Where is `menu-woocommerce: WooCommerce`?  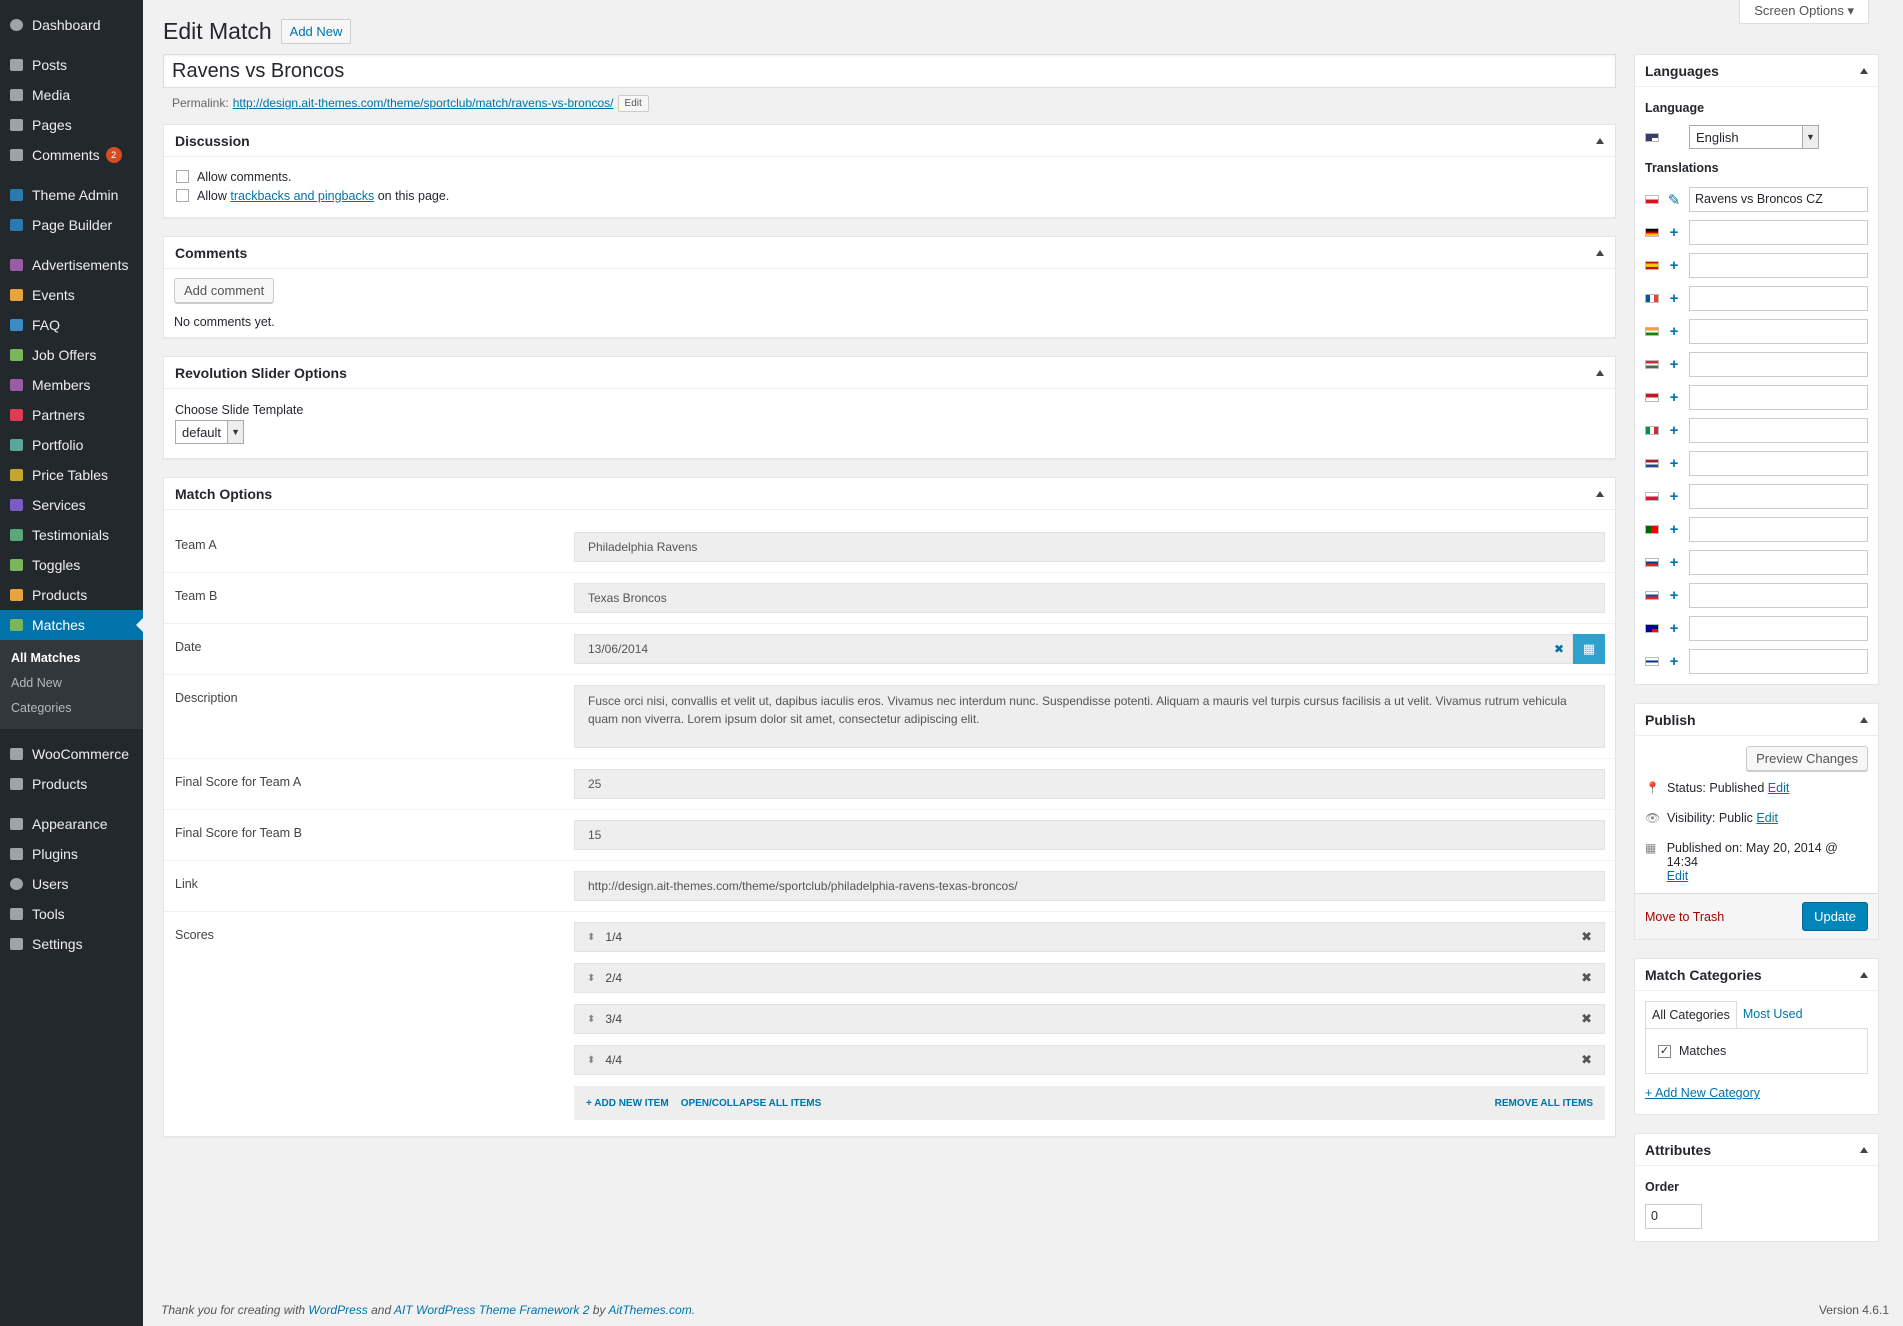 menu-woocommerce: WooCommerce is located at coordinates (71, 754).